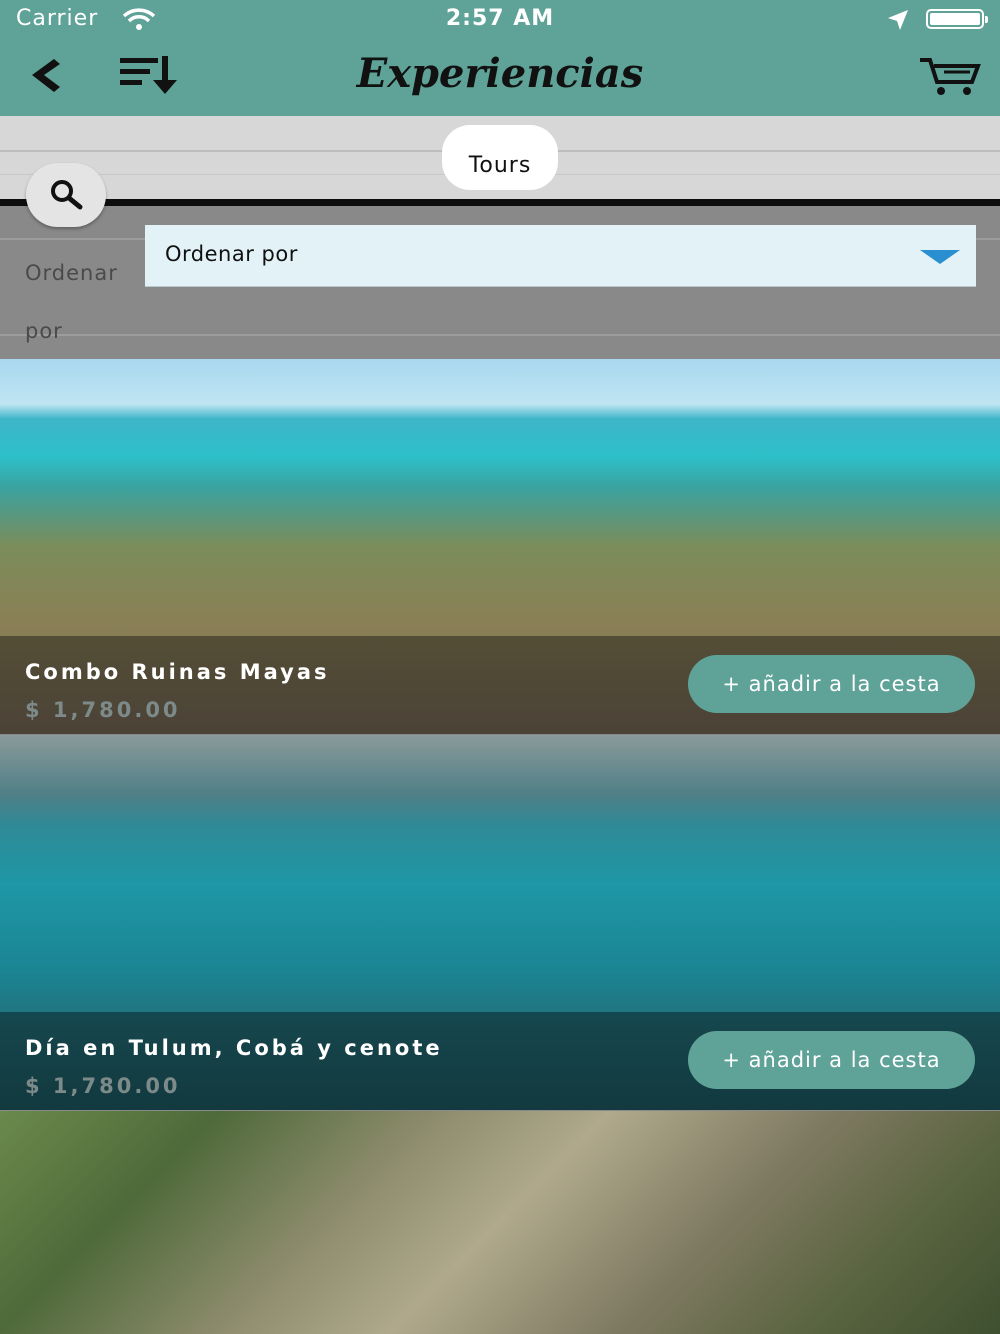 The width and height of the screenshot is (1000, 1334). What do you see at coordinates (234, 1048) in the screenshot?
I see `experience-name: Día en Tulum, Cobá y cenote` at bounding box center [234, 1048].